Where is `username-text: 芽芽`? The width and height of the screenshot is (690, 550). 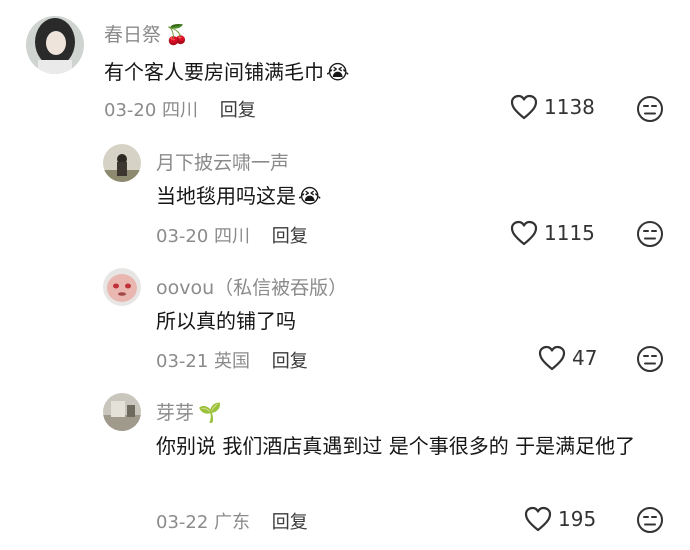
username-text: 芽芽 is located at coordinates (175, 413).